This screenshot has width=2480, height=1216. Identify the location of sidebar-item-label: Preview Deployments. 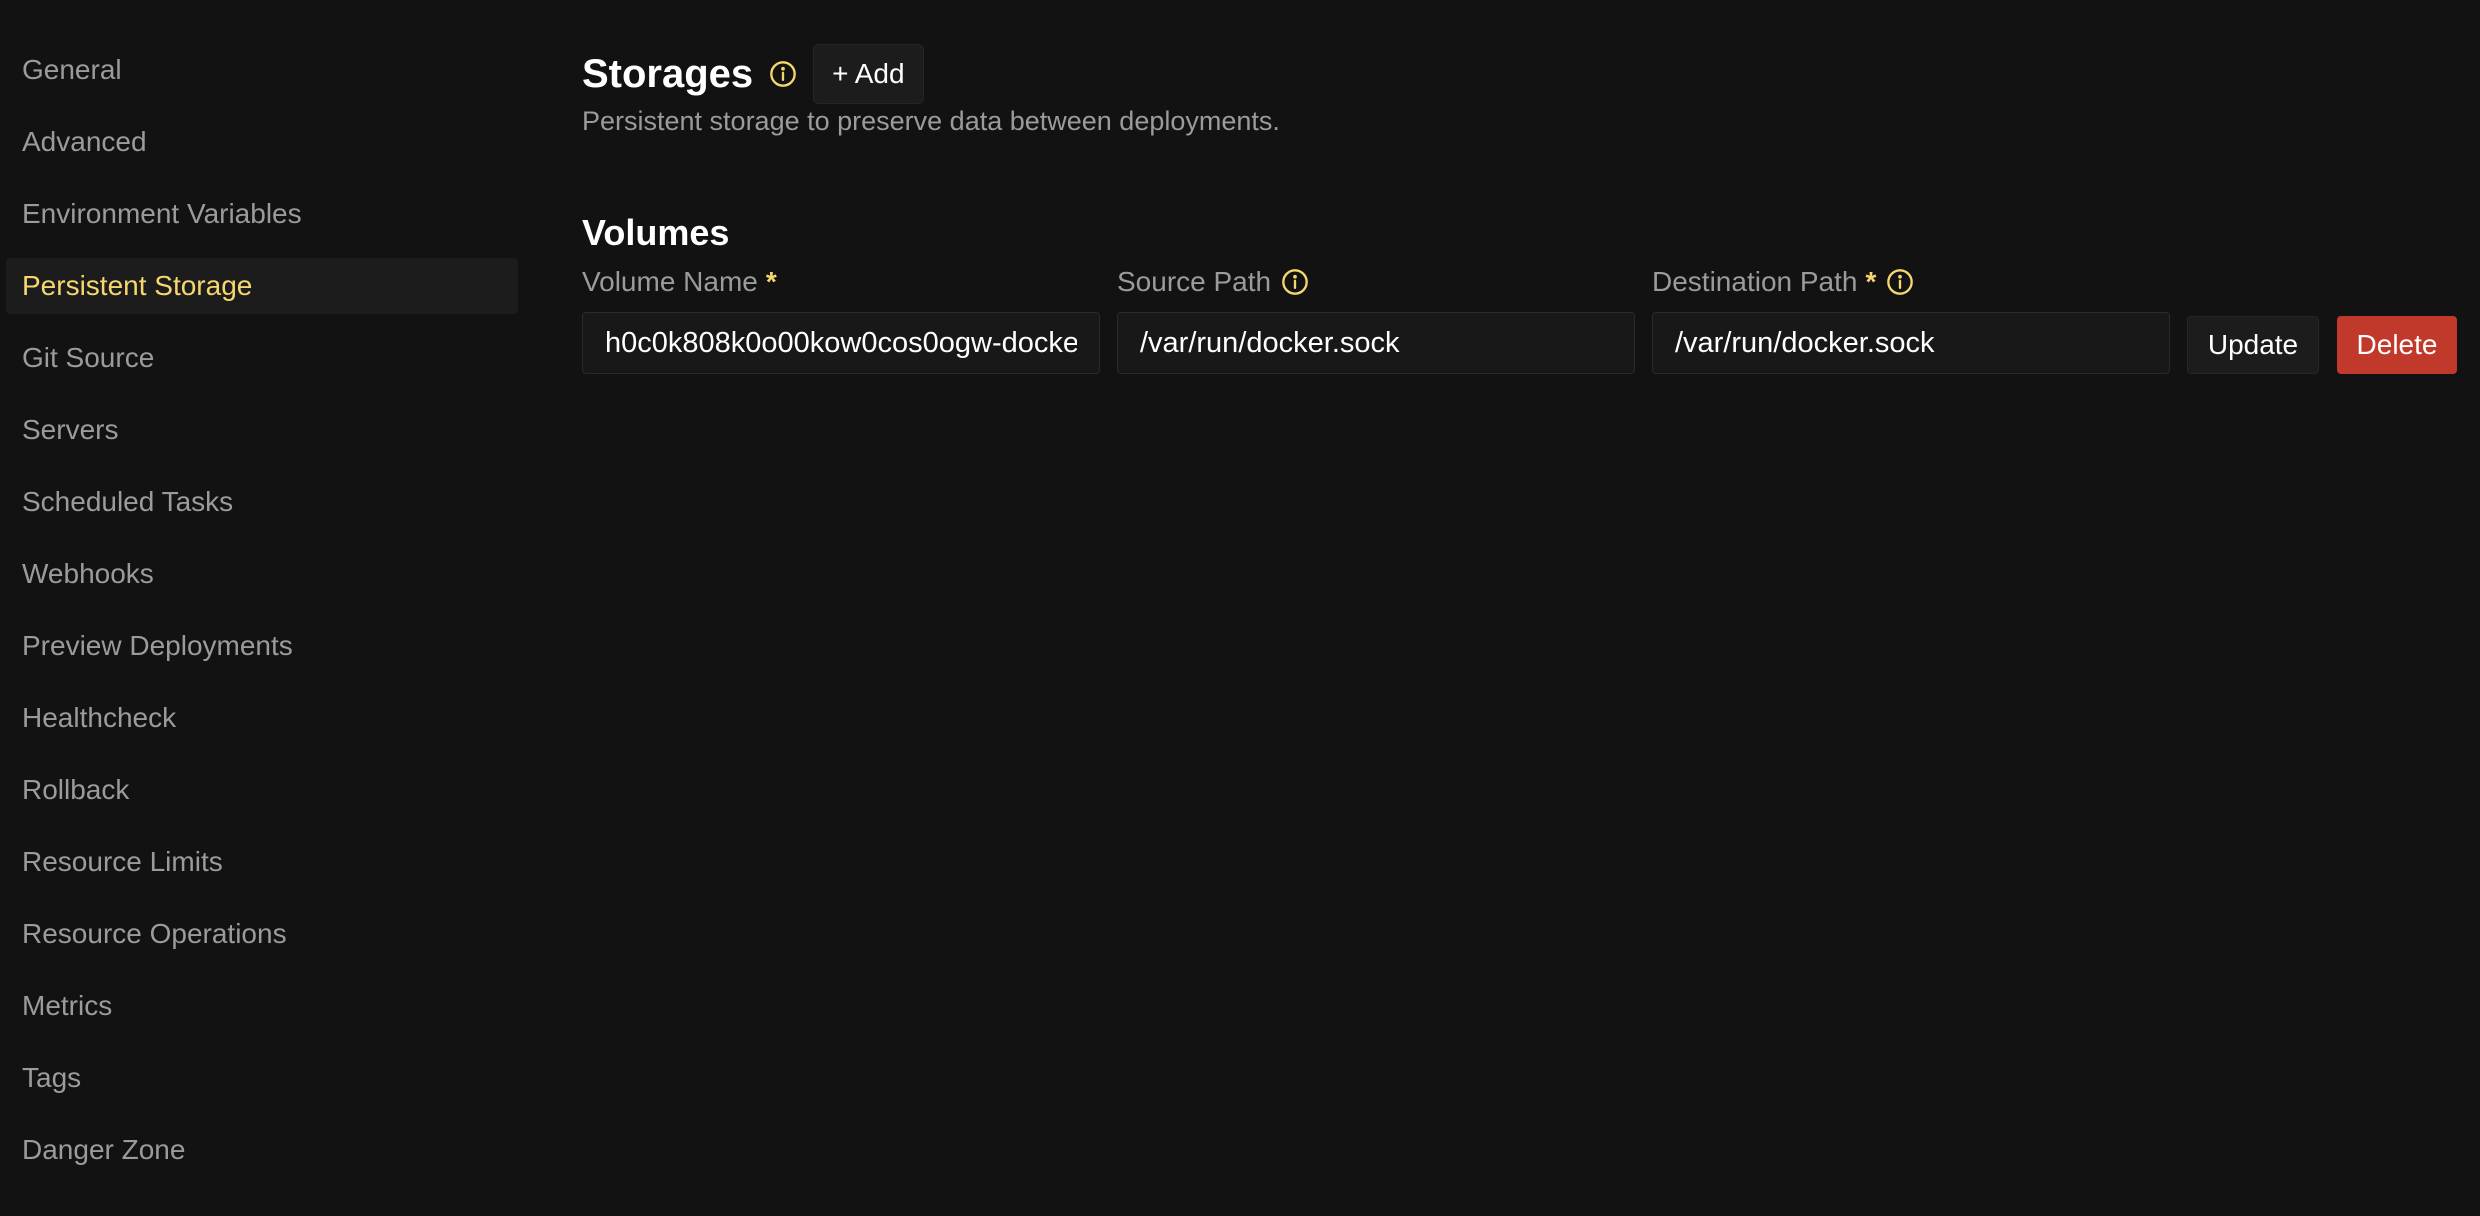
(157, 645).